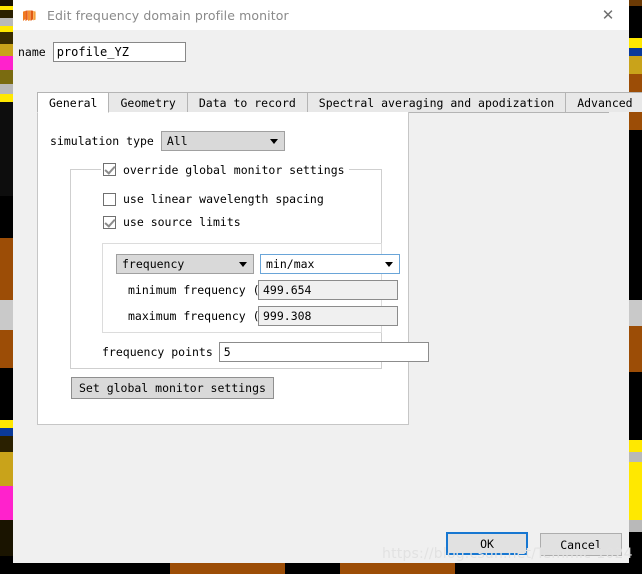 This screenshot has width=642, height=574. Describe the element at coordinates (321, 15) in the screenshot. I see `title-bar: Edit frequency domain profile monitor ✕` at that location.